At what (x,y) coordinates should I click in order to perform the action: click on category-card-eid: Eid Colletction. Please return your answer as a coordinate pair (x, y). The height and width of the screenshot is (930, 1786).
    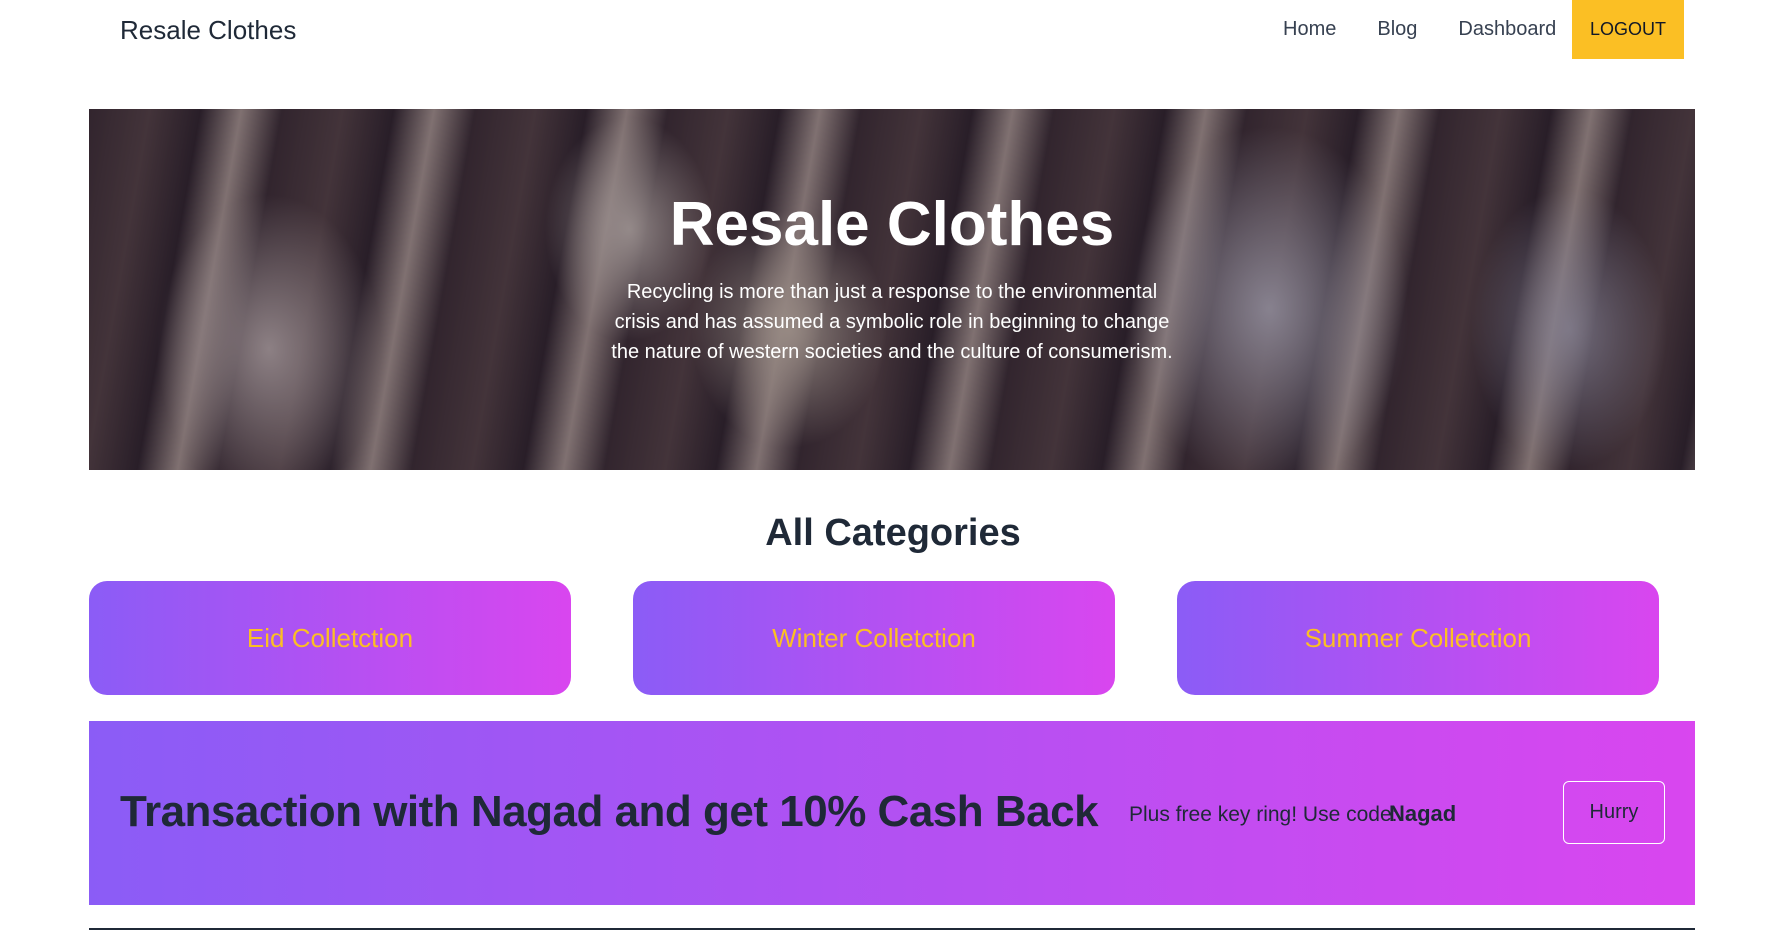
    Looking at the image, I should click on (330, 638).